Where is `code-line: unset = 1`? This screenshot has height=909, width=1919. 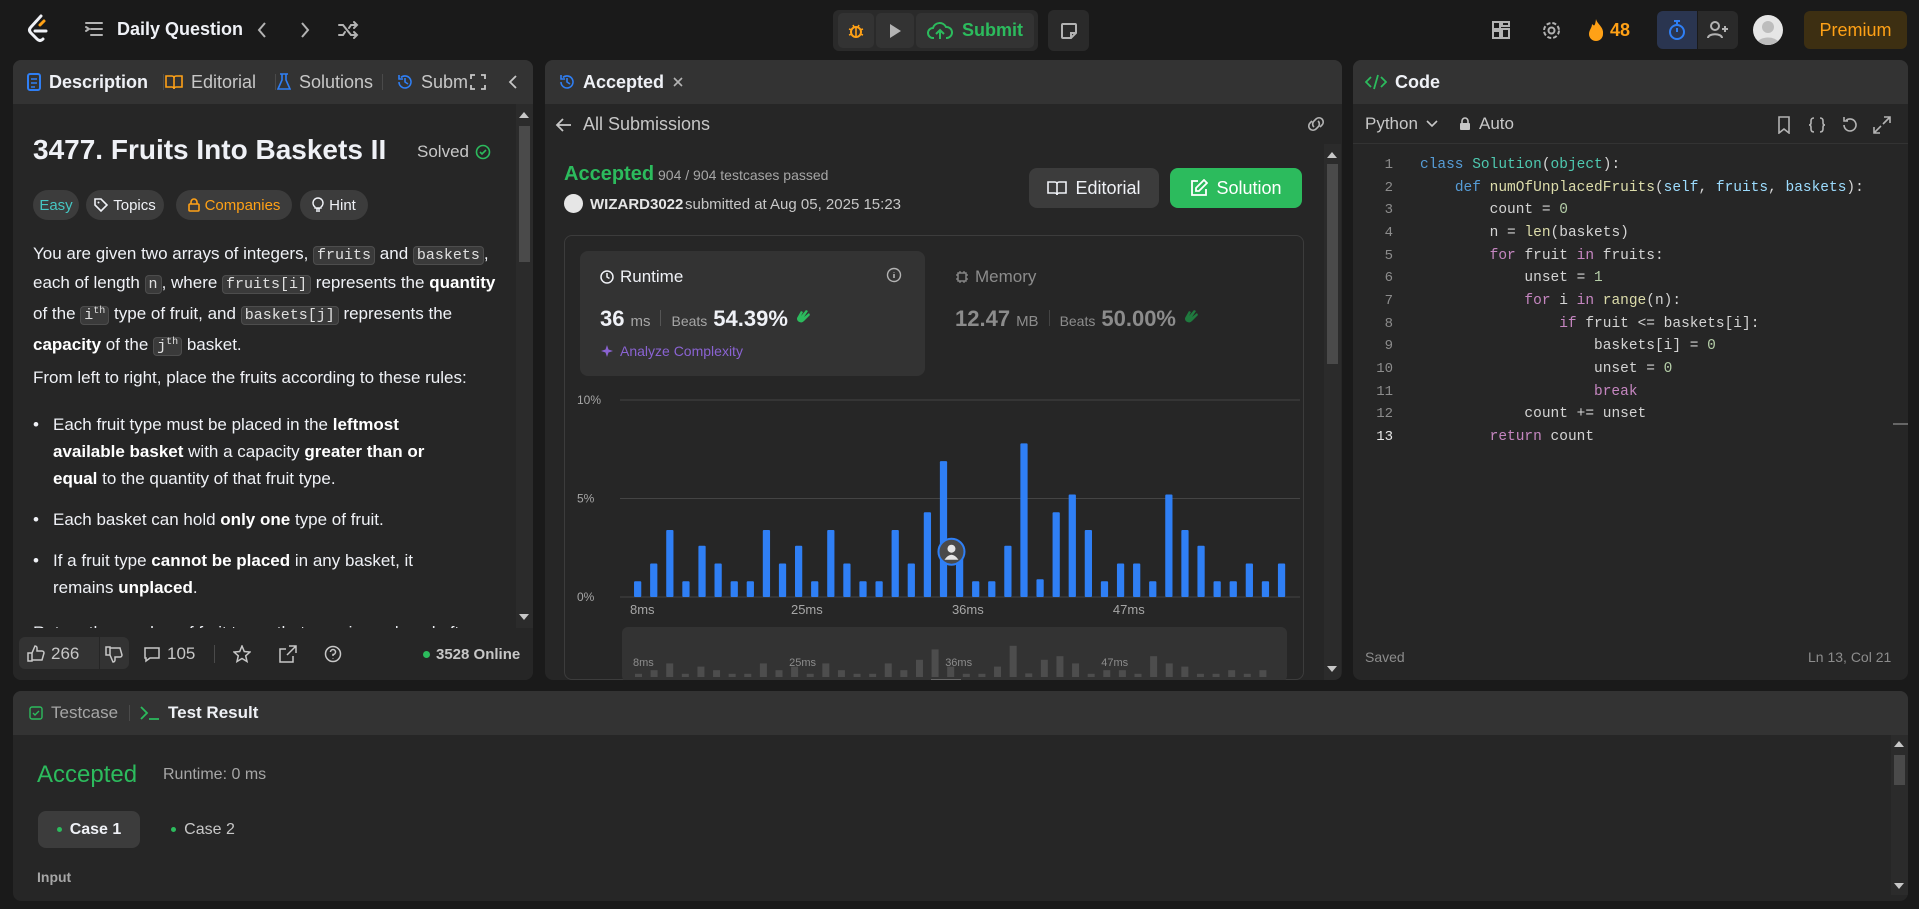 code-line: unset = 1 is located at coordinates (1511, 278).